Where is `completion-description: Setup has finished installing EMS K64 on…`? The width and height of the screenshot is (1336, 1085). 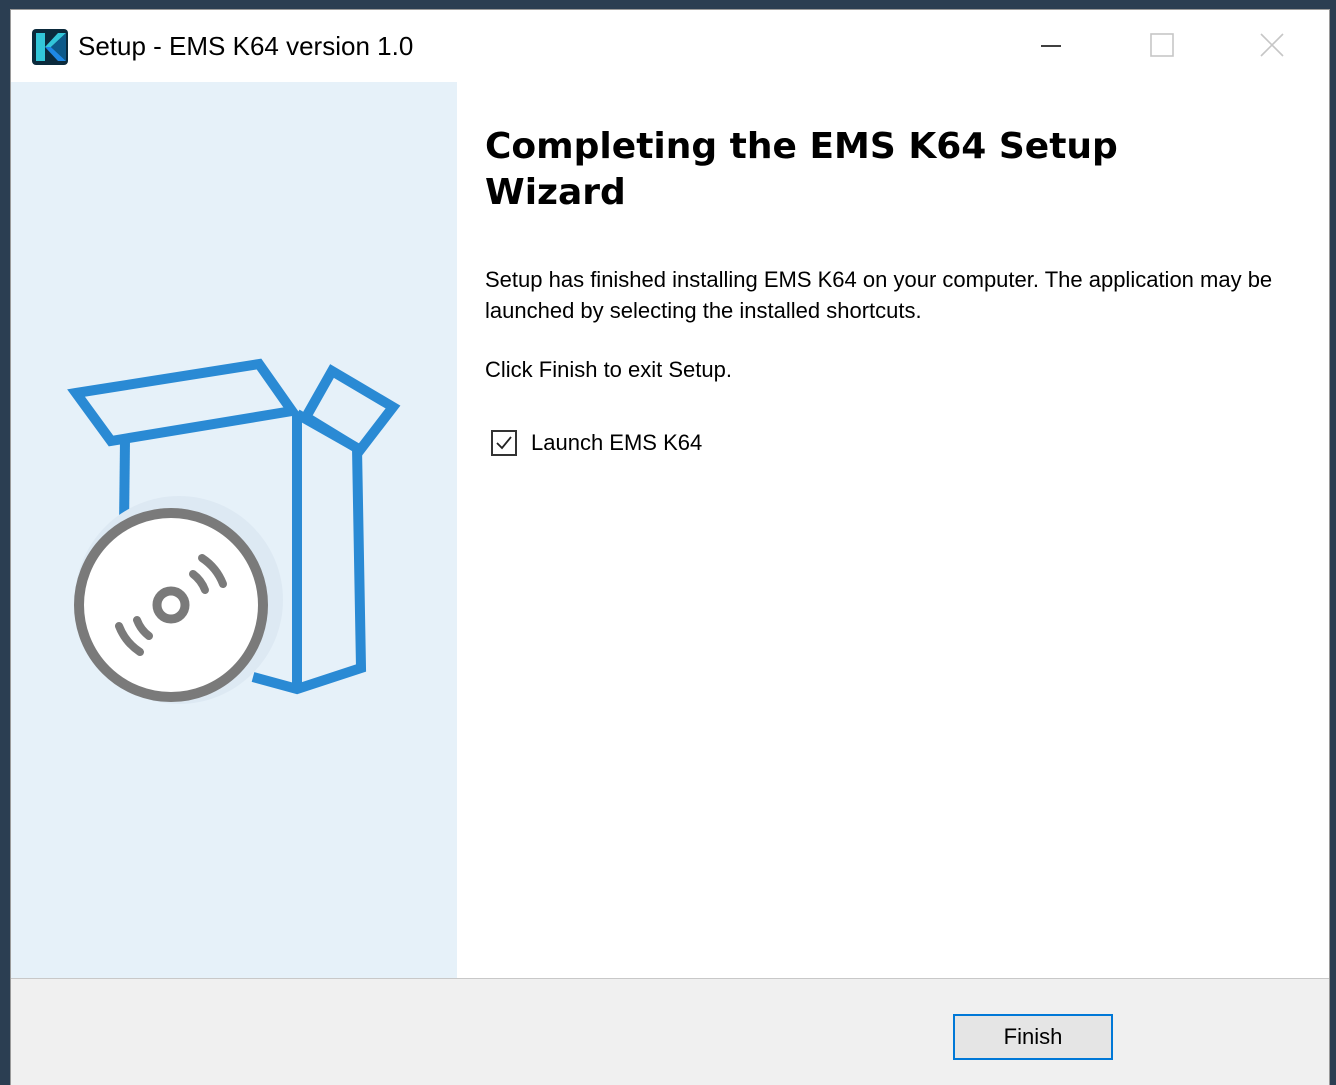 completion-description: Setup has finished installing EMS K64 on… is located at coordinates (879, 295).